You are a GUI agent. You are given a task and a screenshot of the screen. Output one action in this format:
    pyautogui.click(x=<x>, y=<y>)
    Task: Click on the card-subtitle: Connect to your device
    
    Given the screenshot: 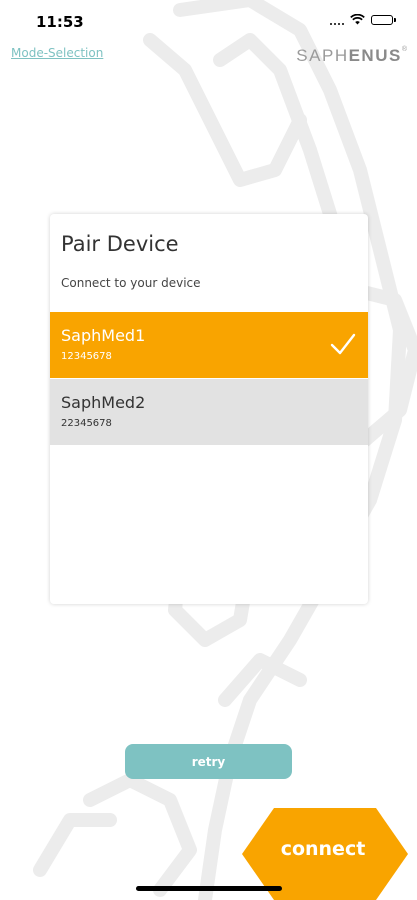 What is the action you would take?
    pyautogui.click(x=131, y=283)
    